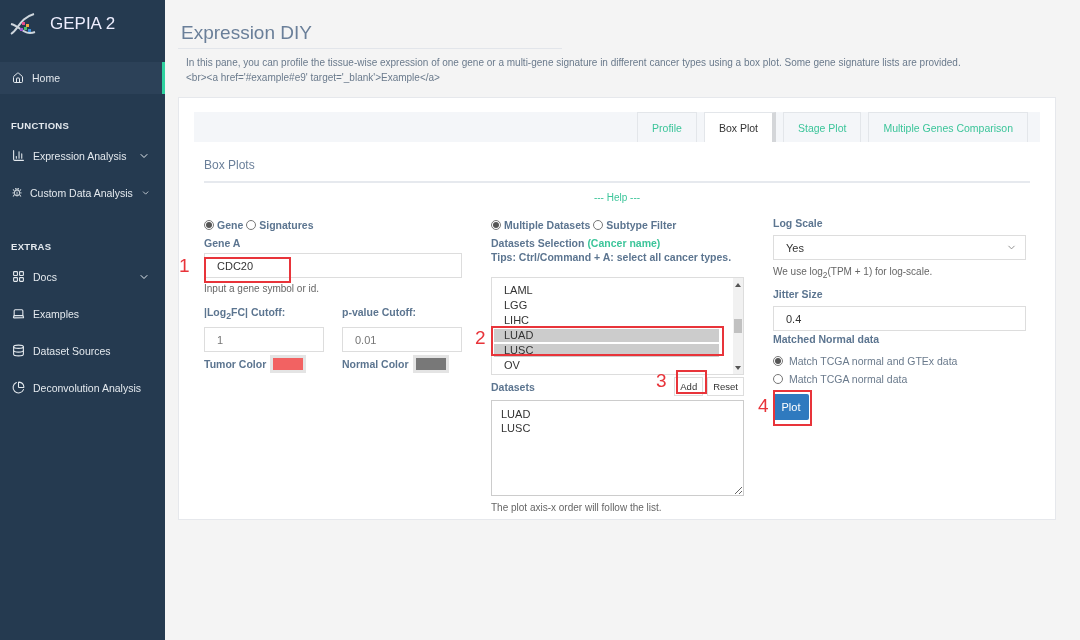 Image resolution: width=1080 pixels, height=640 pixels. I want to click on step-number: 2, so click(480, 338).